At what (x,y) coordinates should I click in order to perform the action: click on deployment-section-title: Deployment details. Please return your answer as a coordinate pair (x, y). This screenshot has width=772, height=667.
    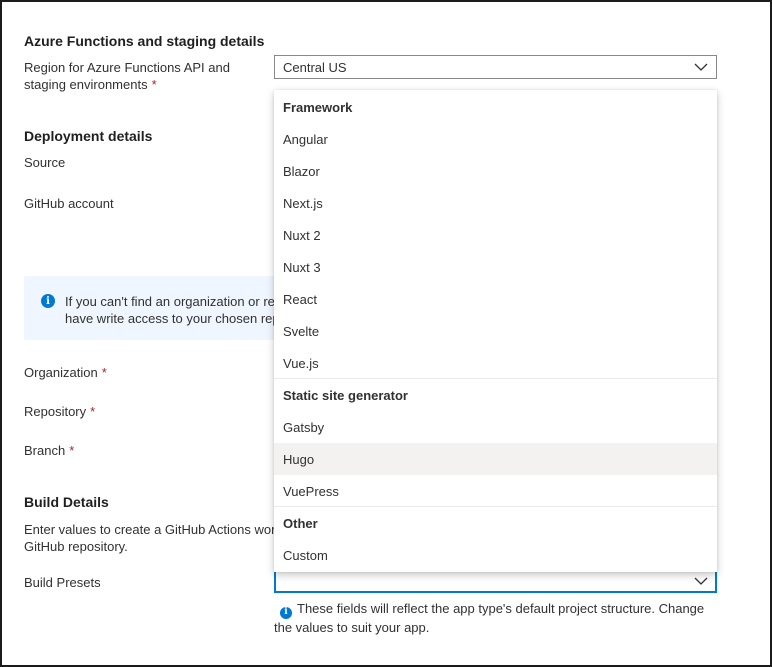
    Looking at the image, I should click on (88, 136).